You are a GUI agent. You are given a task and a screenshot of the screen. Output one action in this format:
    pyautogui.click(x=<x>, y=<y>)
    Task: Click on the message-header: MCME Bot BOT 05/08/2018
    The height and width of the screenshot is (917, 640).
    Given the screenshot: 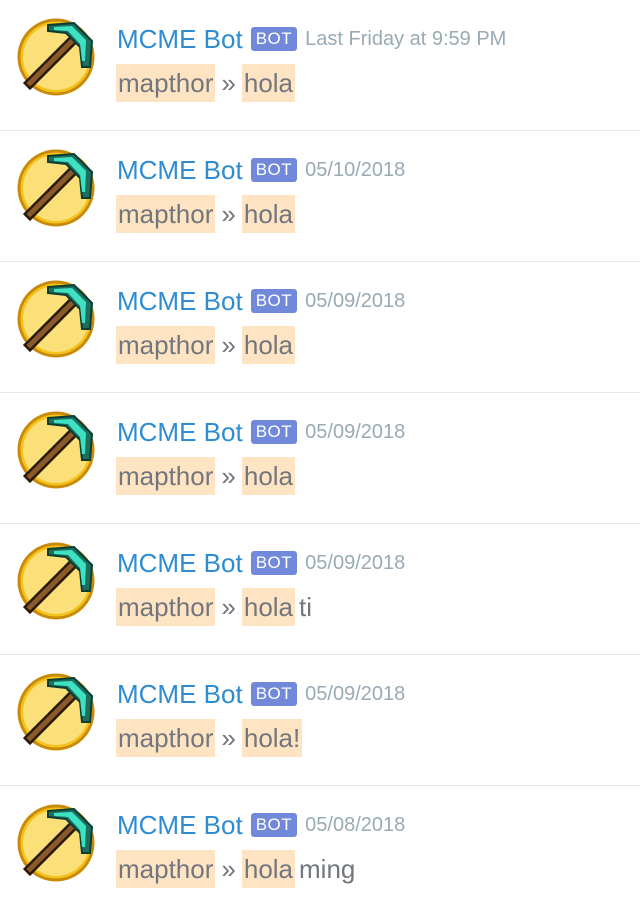 What is the action you would take?
    pyautogui.click(x=261, y=825)
    